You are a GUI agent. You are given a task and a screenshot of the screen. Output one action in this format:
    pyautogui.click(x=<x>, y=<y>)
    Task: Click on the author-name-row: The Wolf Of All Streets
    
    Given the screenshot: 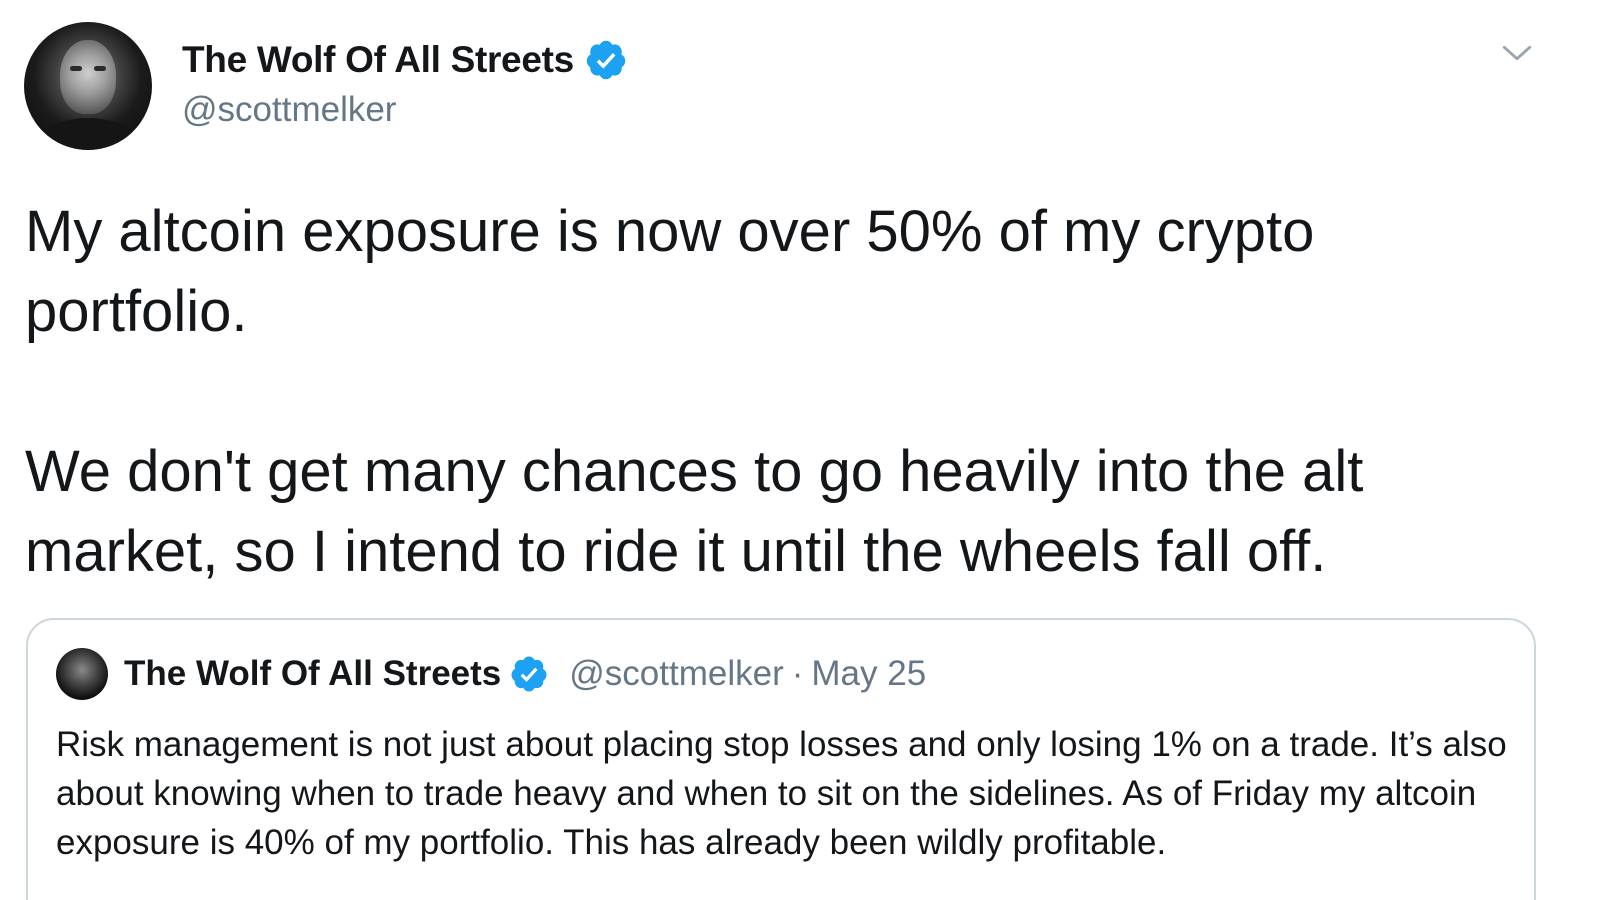 What is the action you would take?
    pyautogui.click(x=405, y=60)
    